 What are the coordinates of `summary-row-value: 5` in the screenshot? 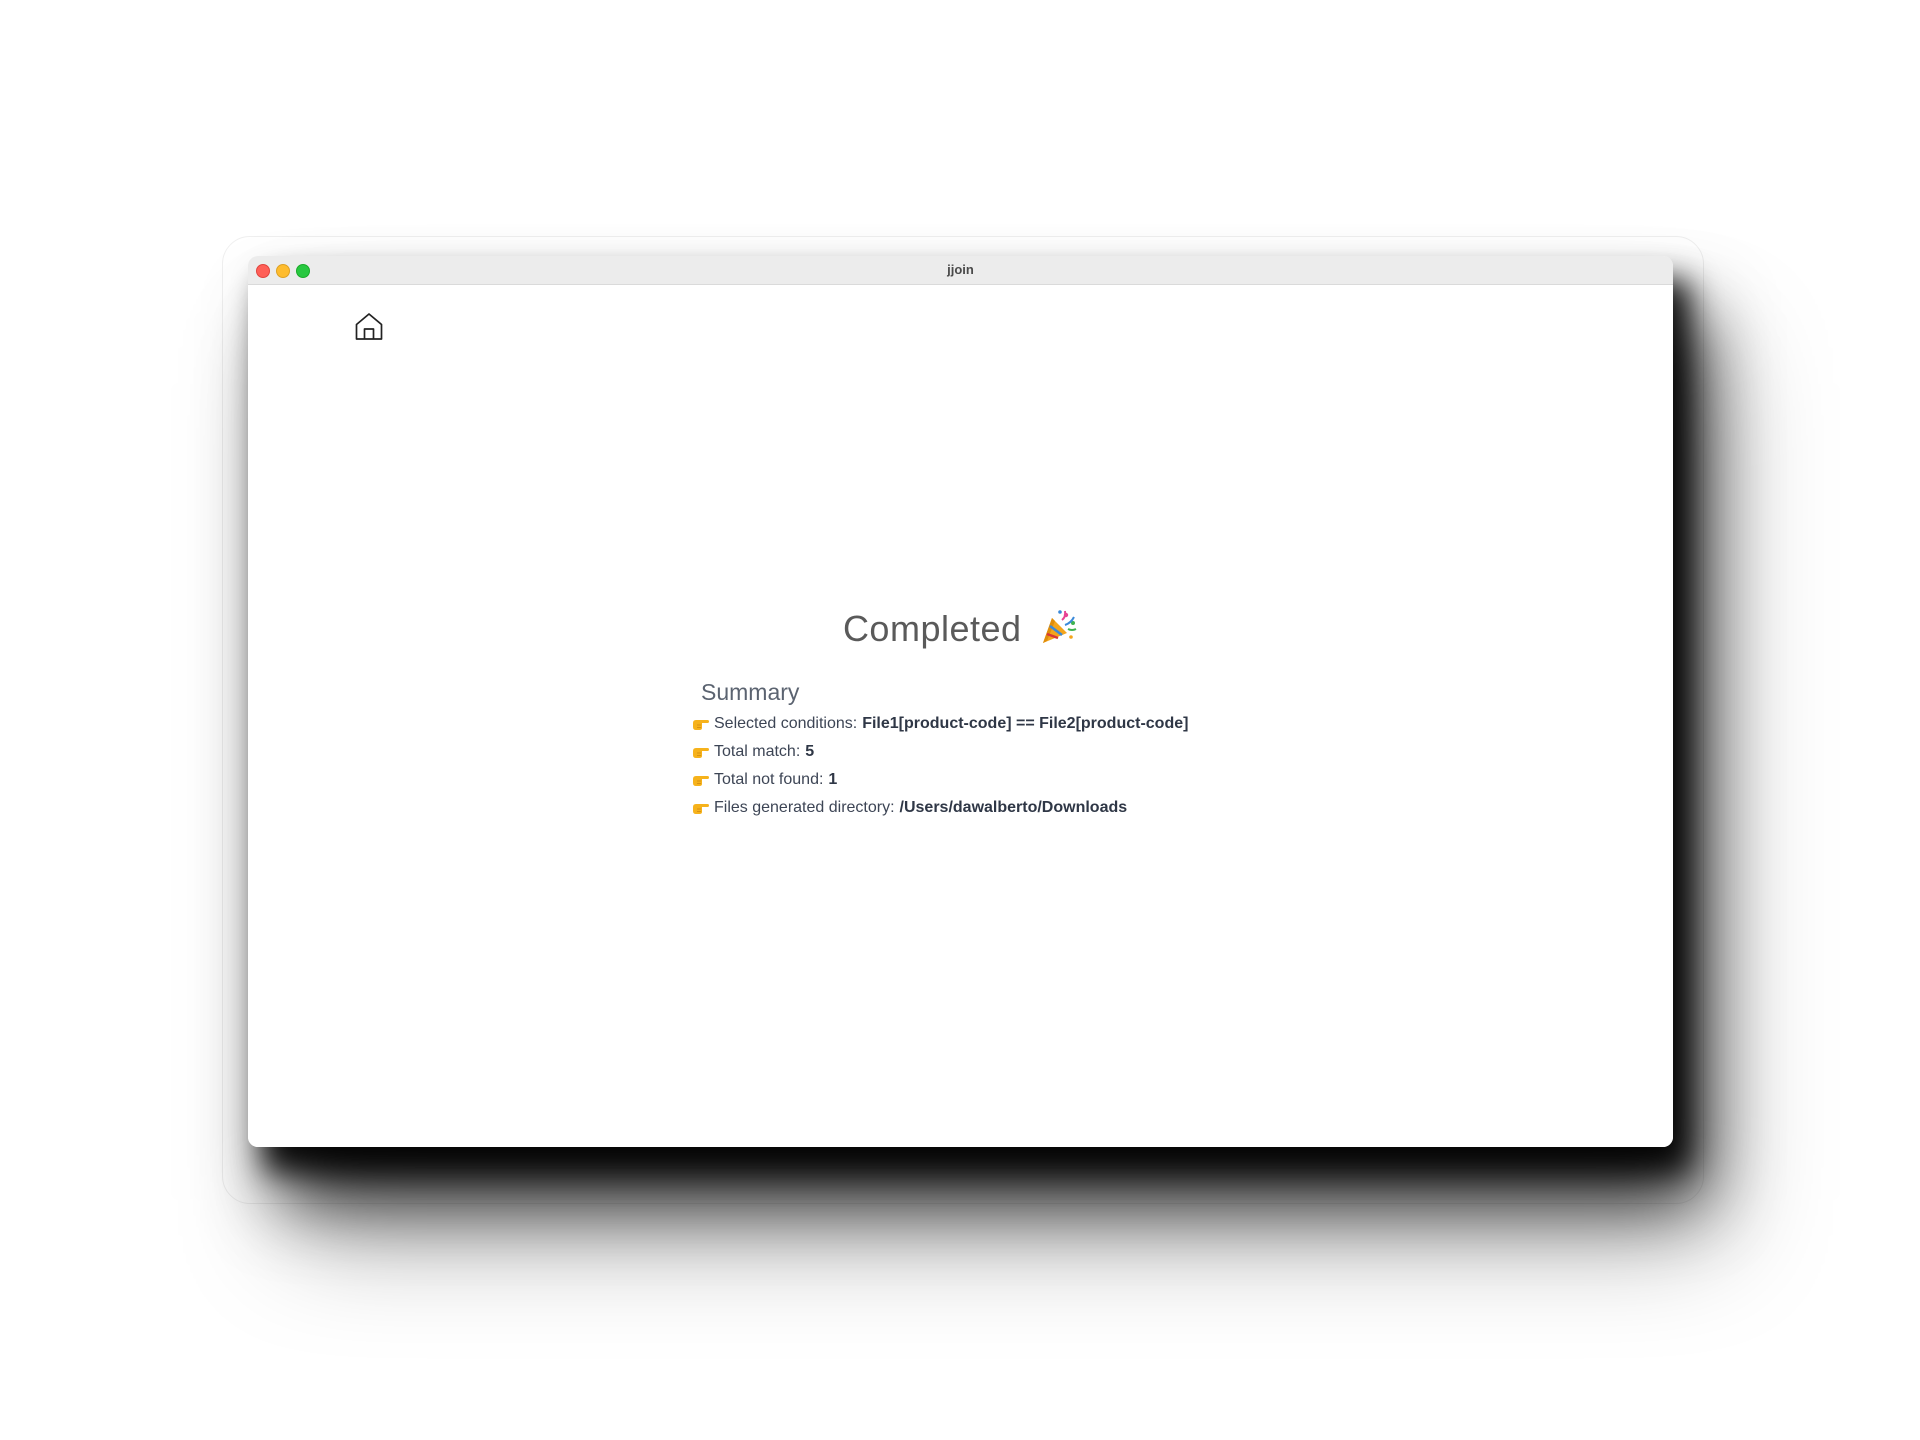 It's located at (810, 751).